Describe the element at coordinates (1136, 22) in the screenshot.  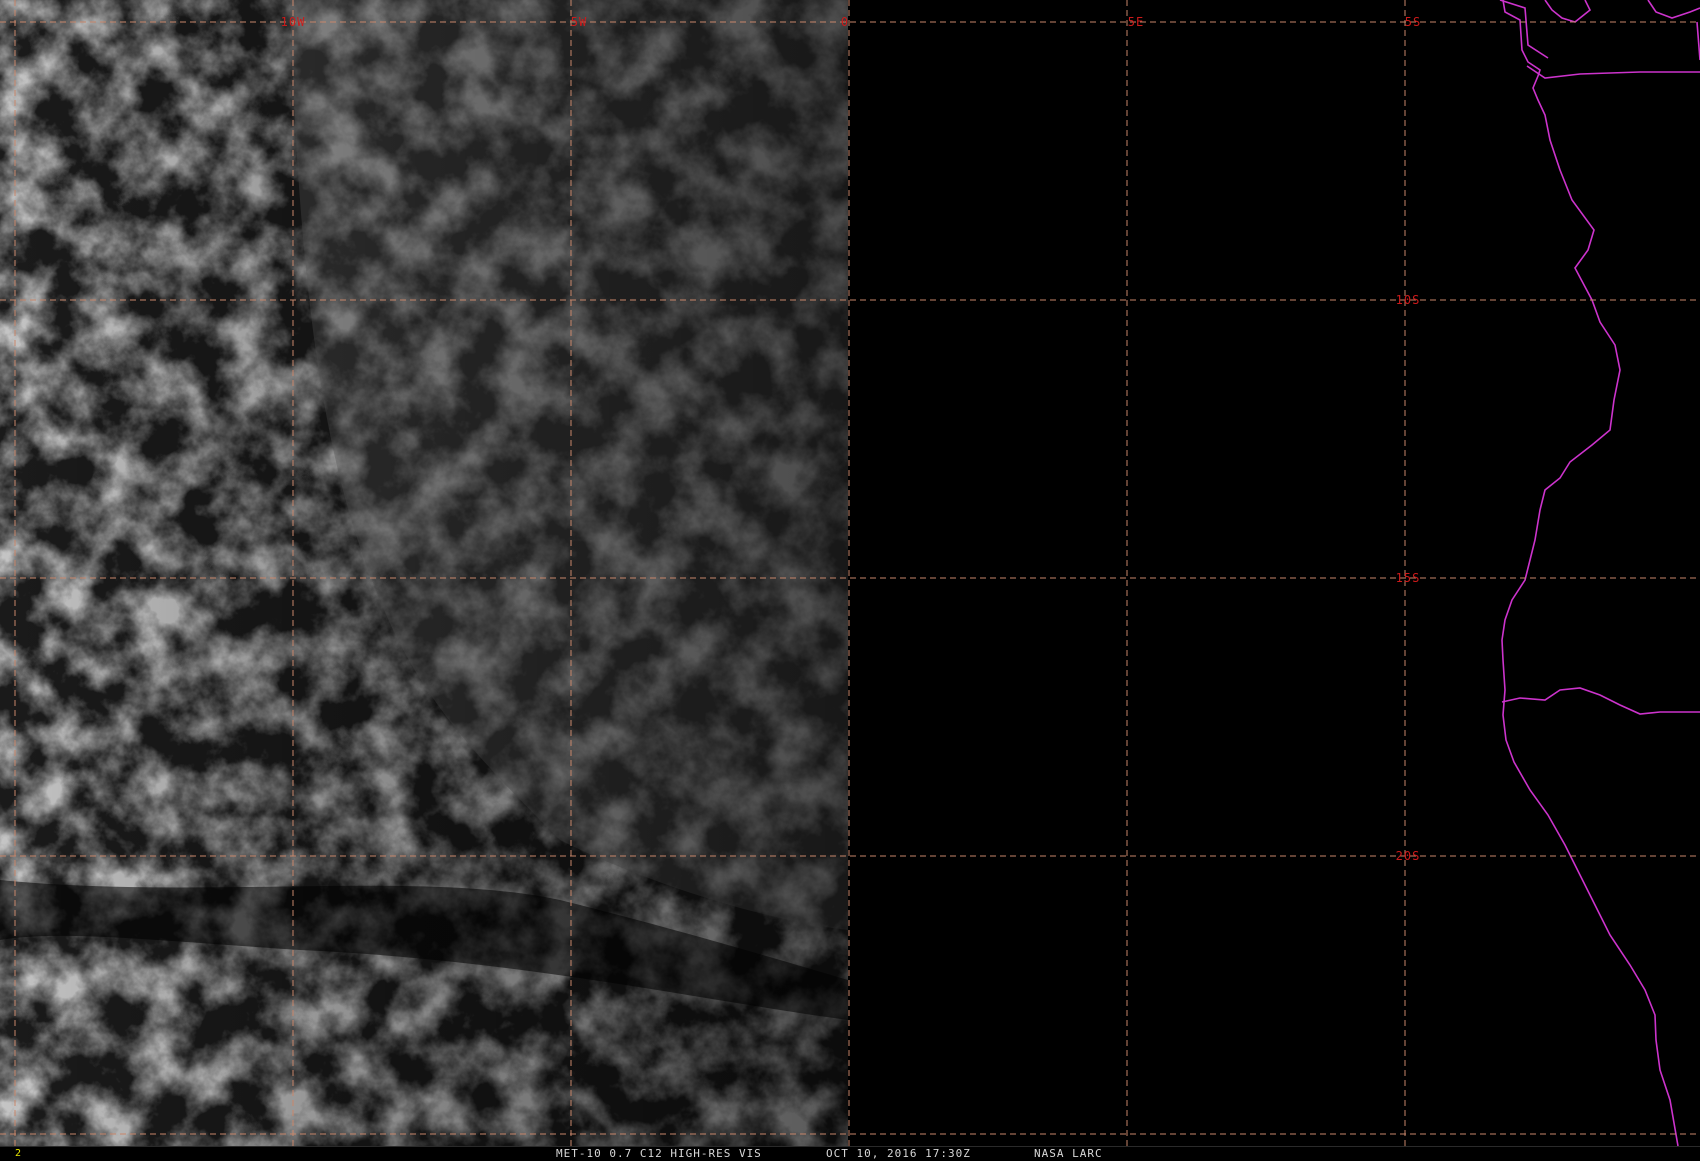
I see `longitude-label-5e: 5E` at that location.